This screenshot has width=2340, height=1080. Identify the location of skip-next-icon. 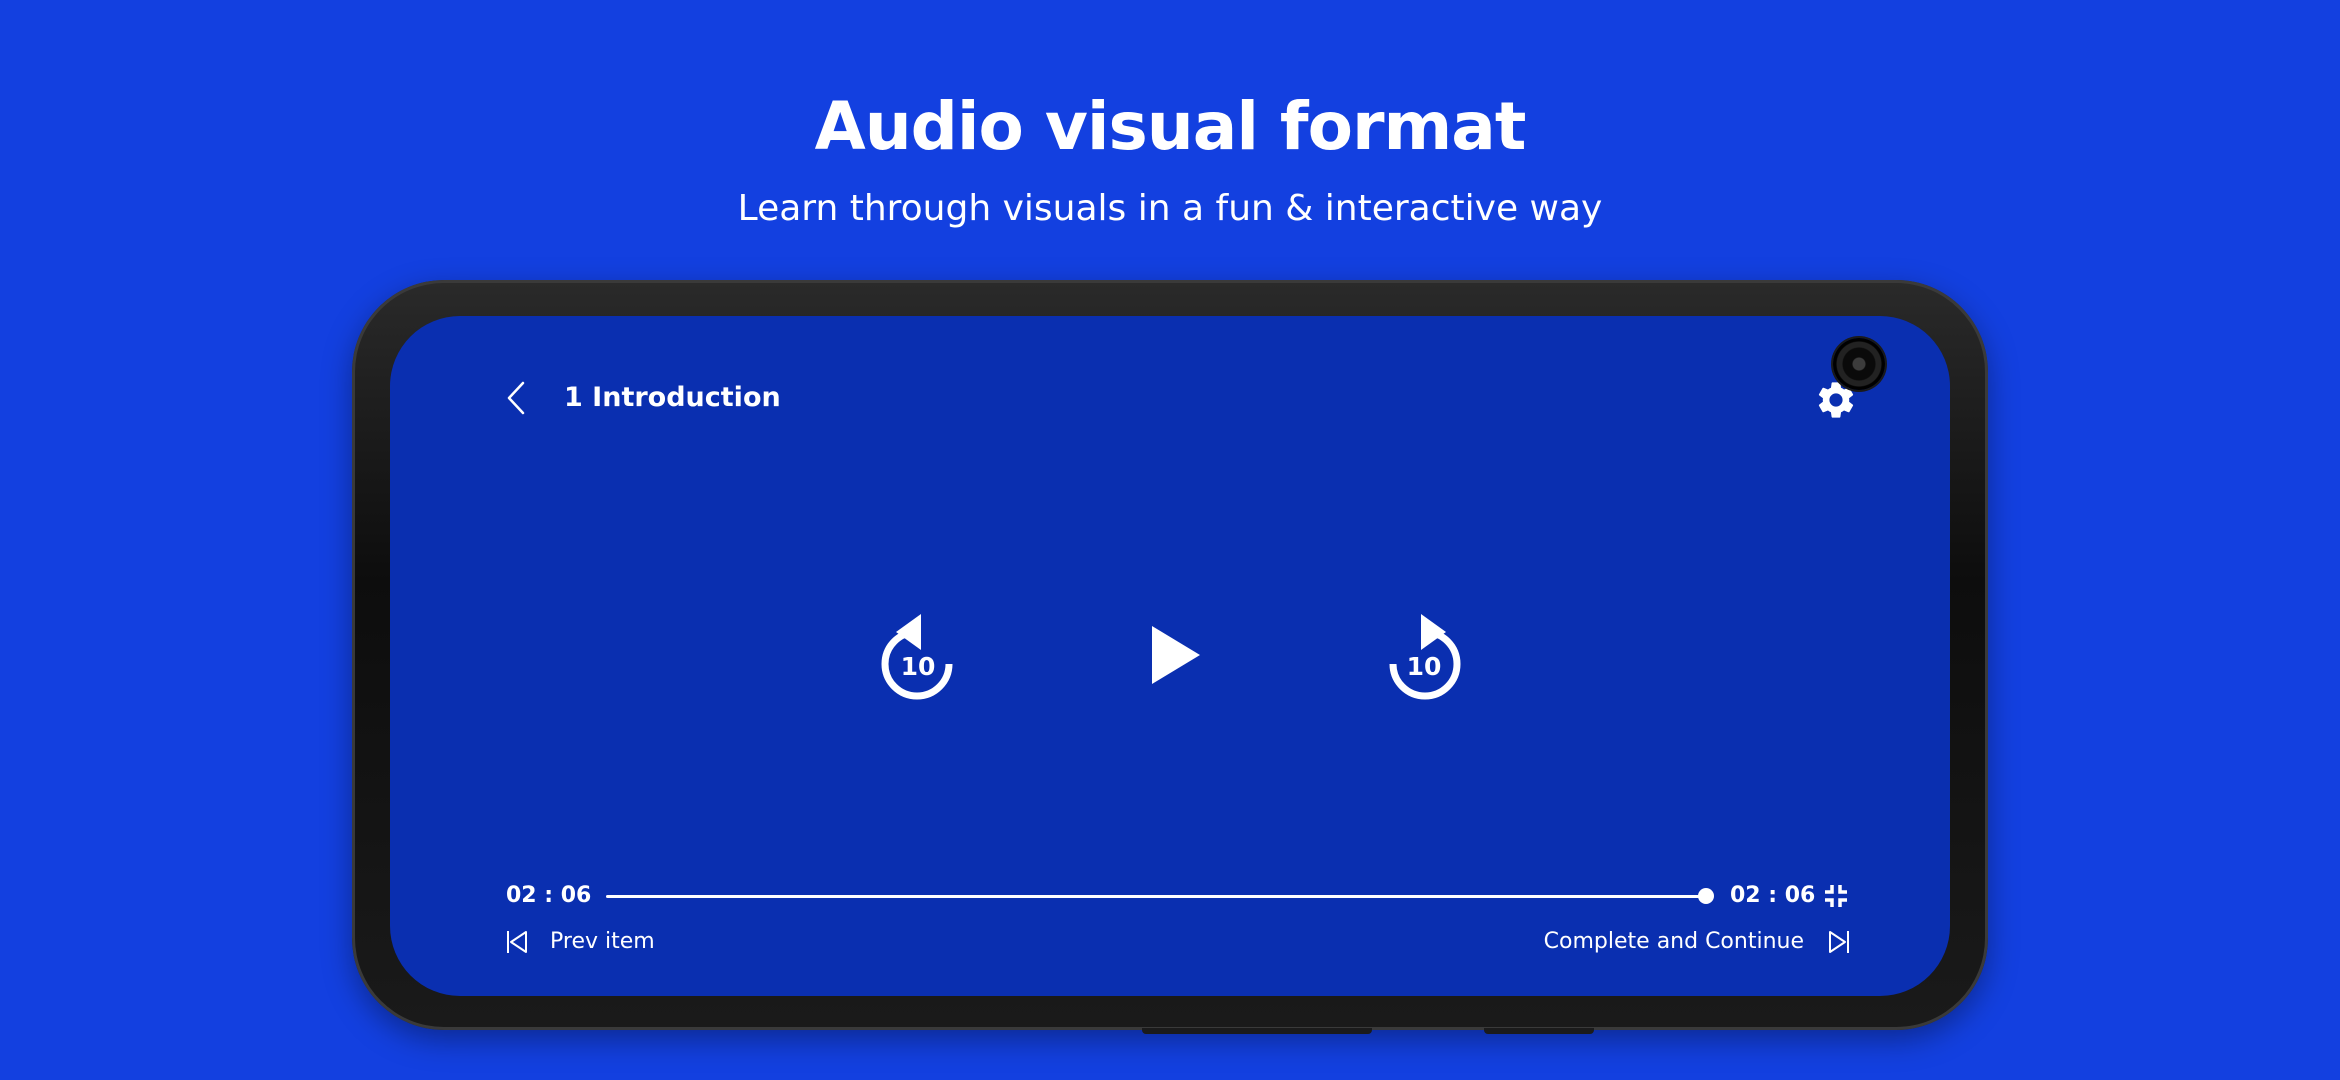
(1839, 942).